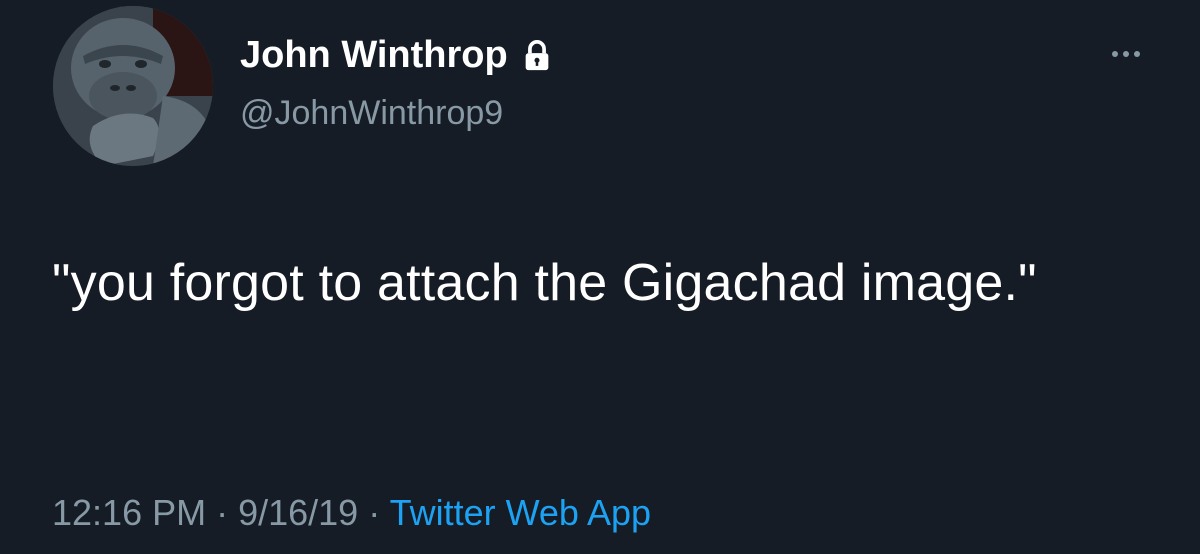  What do you see at coordinates (374, 55) in the screenshot?
I see `display-name-text: John Winthrop` at bounding box center [374, 55].